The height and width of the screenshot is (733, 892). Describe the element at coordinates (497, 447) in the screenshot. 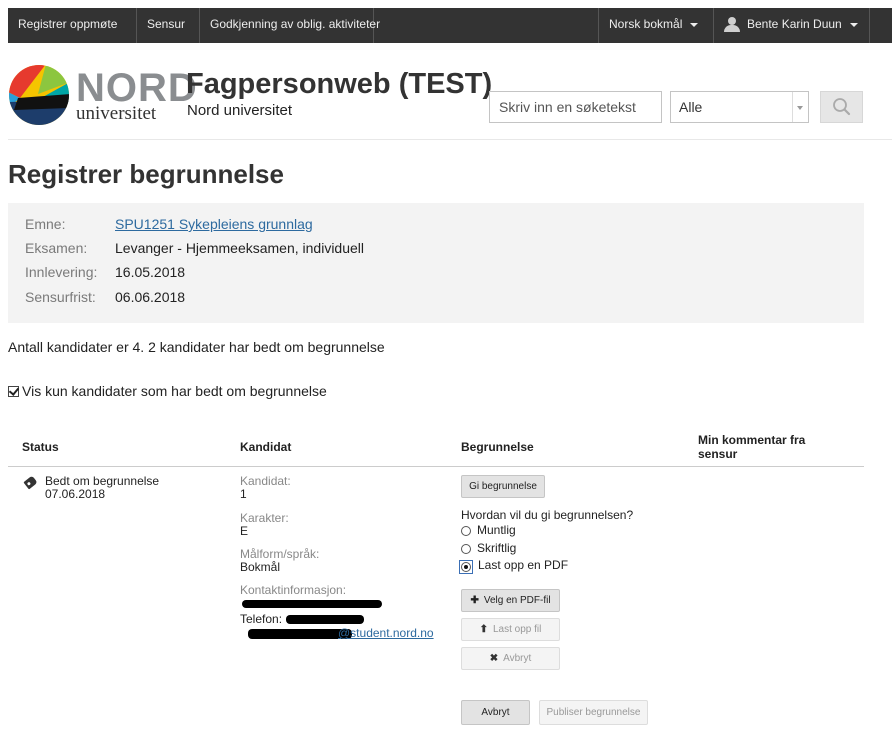

I see `header-begrunnelse: Begrunnelse` at that location.